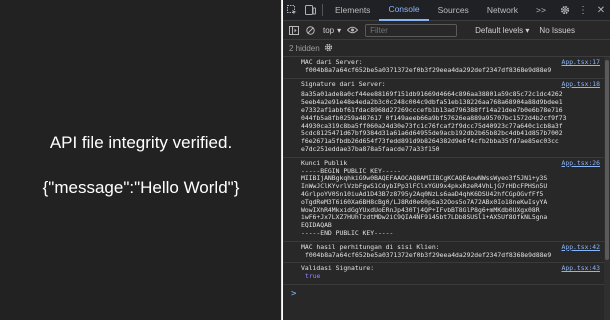 The image size is (610, 320). What do you see at coordinates (313, 276) in the screenshot?
I see `log-boolean-value: true` at bounding box center [313, 276].